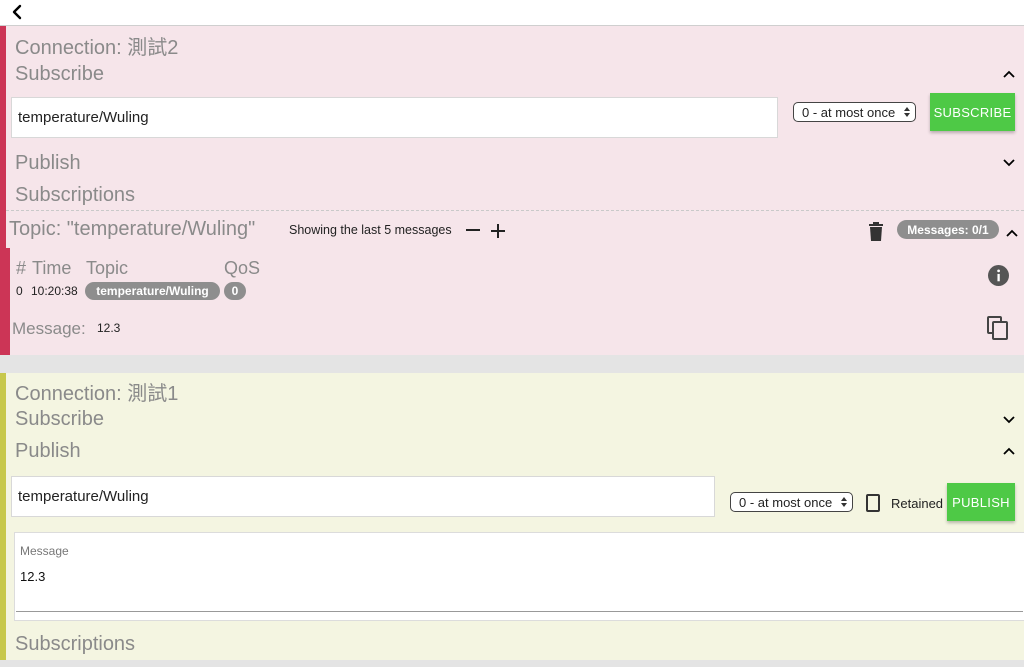  I want to click on plus-icon, so click(498, 231).